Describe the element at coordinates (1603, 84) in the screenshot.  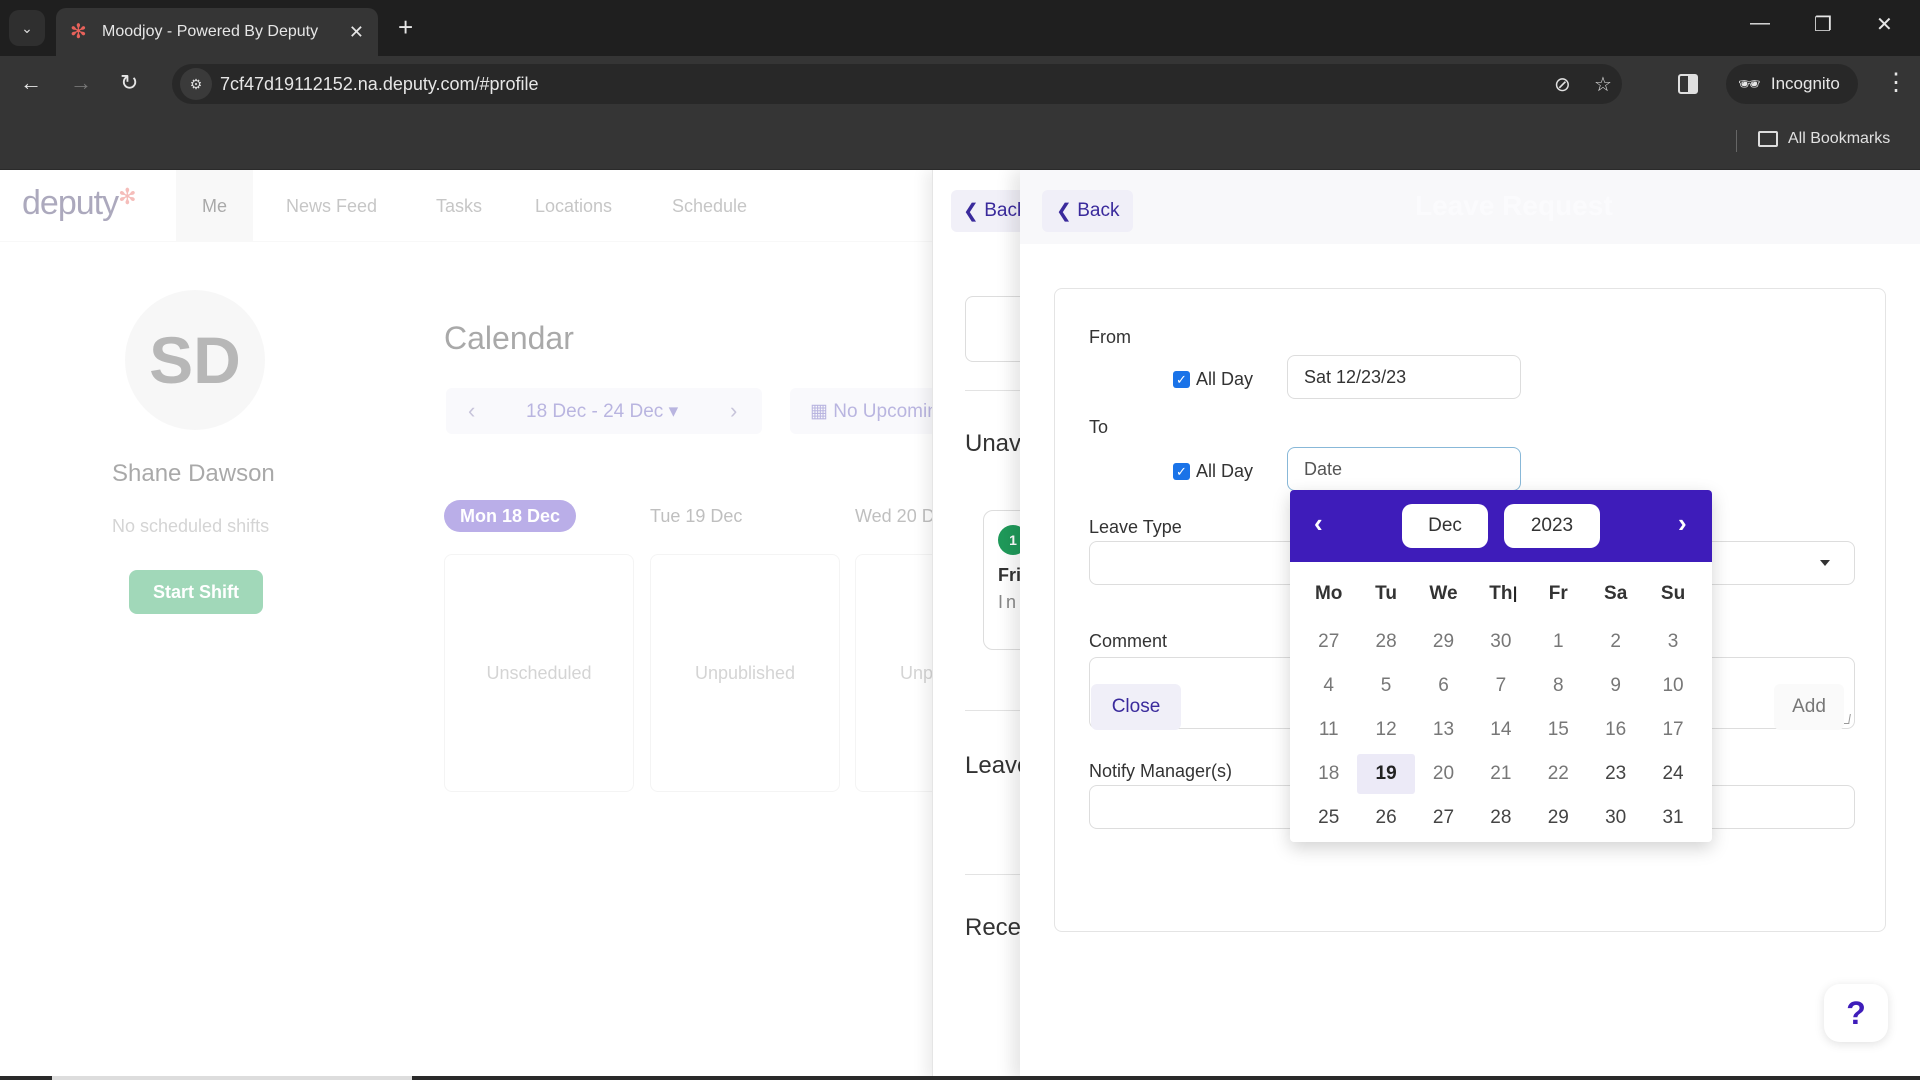
I see `star-icon: ☆` at that location.